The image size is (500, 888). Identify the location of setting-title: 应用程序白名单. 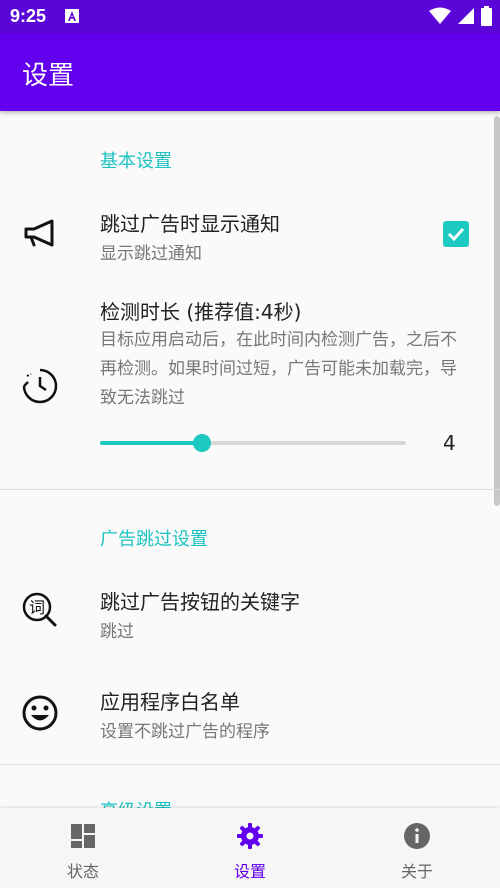
(170, 702).